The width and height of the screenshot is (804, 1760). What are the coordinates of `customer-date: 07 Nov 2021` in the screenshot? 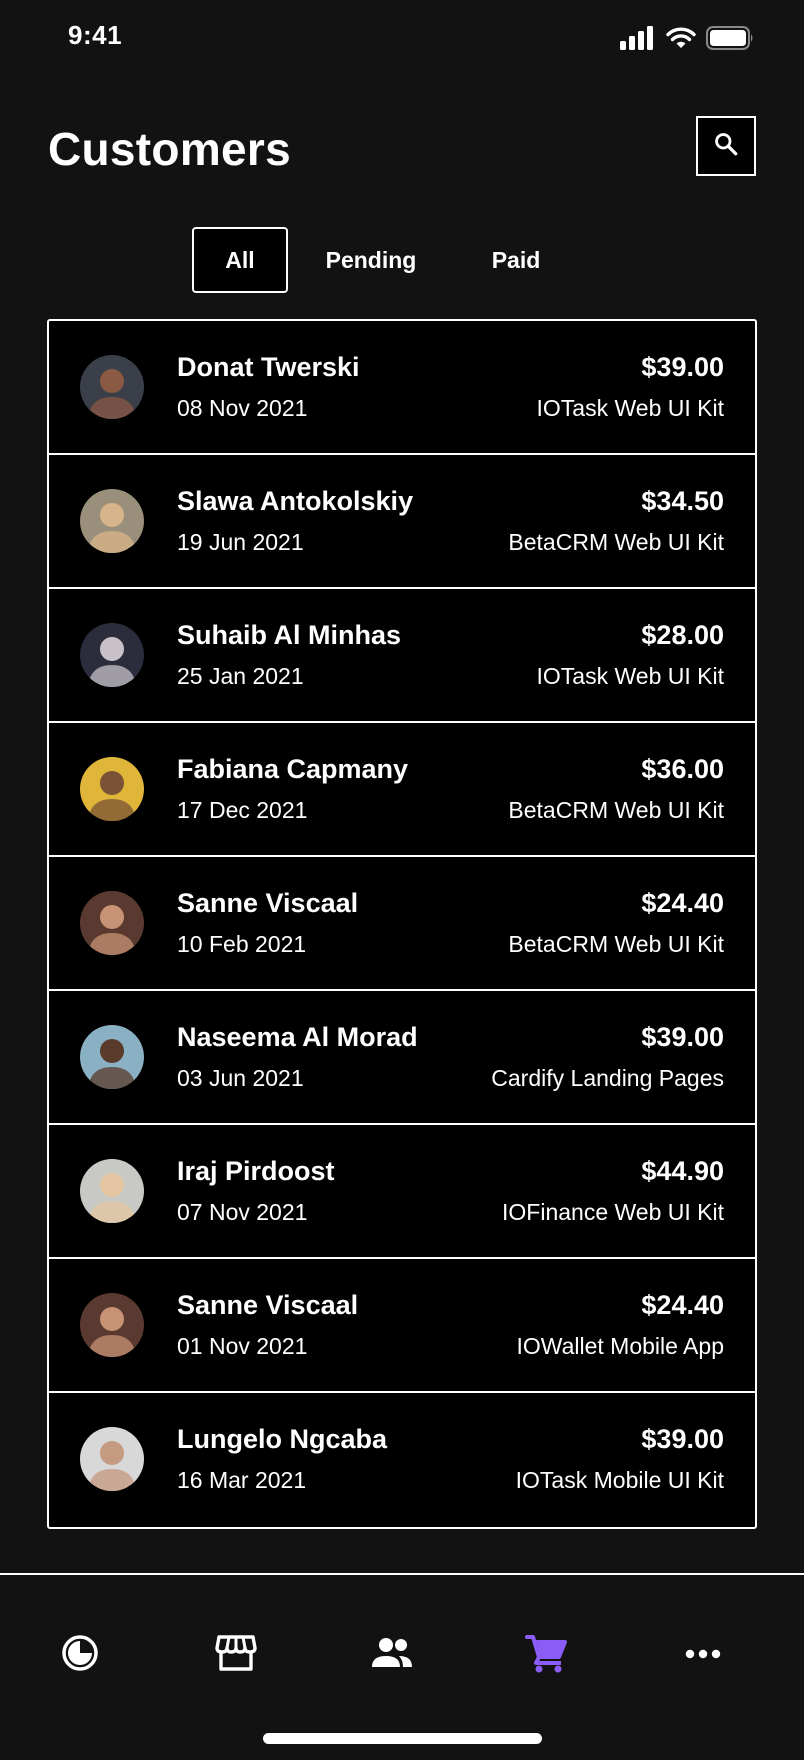 It's located at (242, 1212).